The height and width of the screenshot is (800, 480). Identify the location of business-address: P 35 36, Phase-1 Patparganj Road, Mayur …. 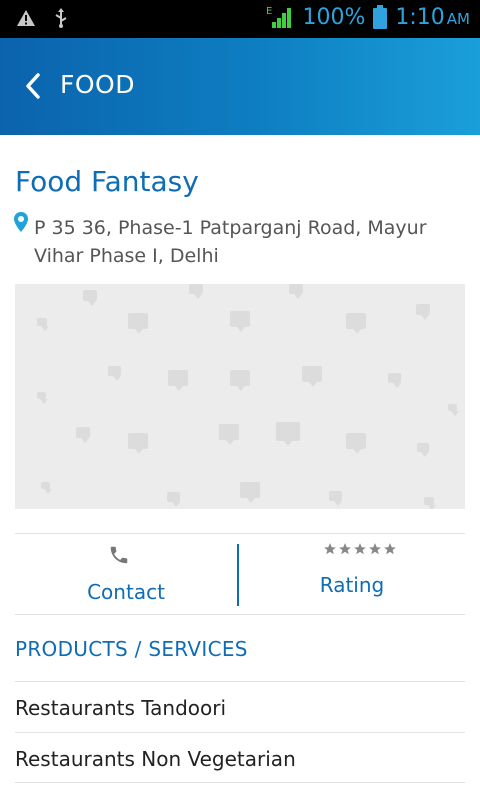
(230, 242).